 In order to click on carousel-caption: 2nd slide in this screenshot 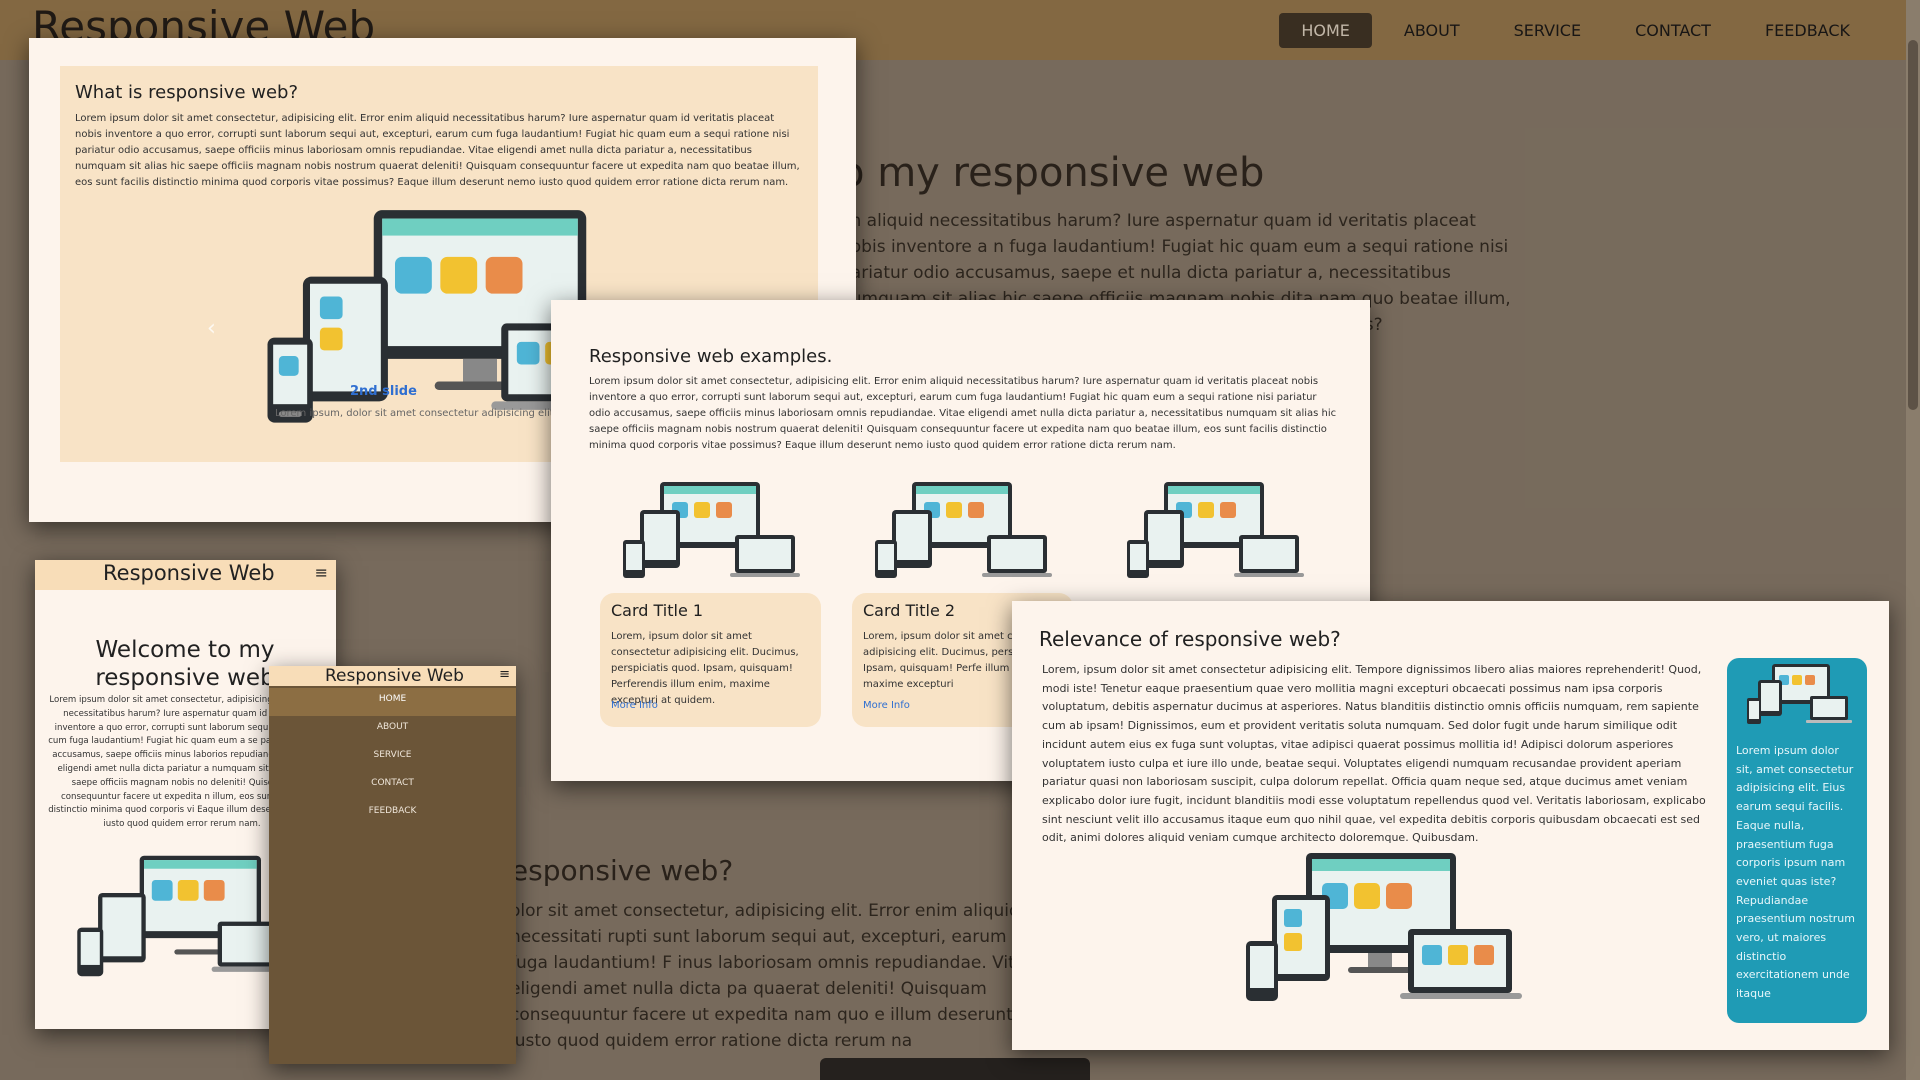, I will do `click(383, 391)`.